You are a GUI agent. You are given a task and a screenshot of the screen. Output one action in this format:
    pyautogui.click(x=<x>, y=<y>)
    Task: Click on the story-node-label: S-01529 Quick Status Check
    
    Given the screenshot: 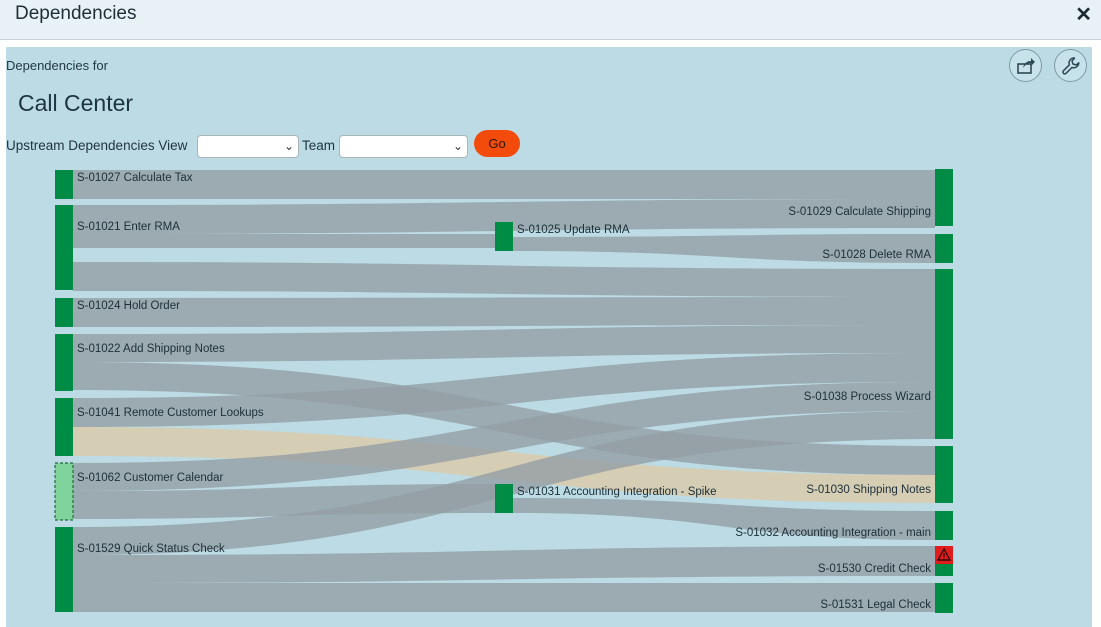 What is the action you would take?
    pyautogui.click(x=151, y=549)
    